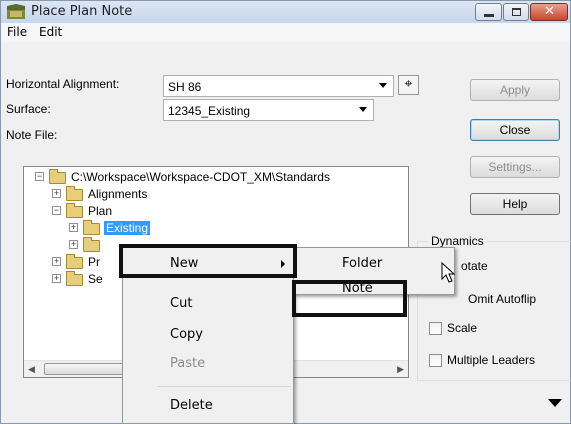 Image resolution: width=571 pixels, height=424 pixels. Describe the element at coordinates (187, 363) in the screenshot. I see `menu-item-paste: Paste` at that location.